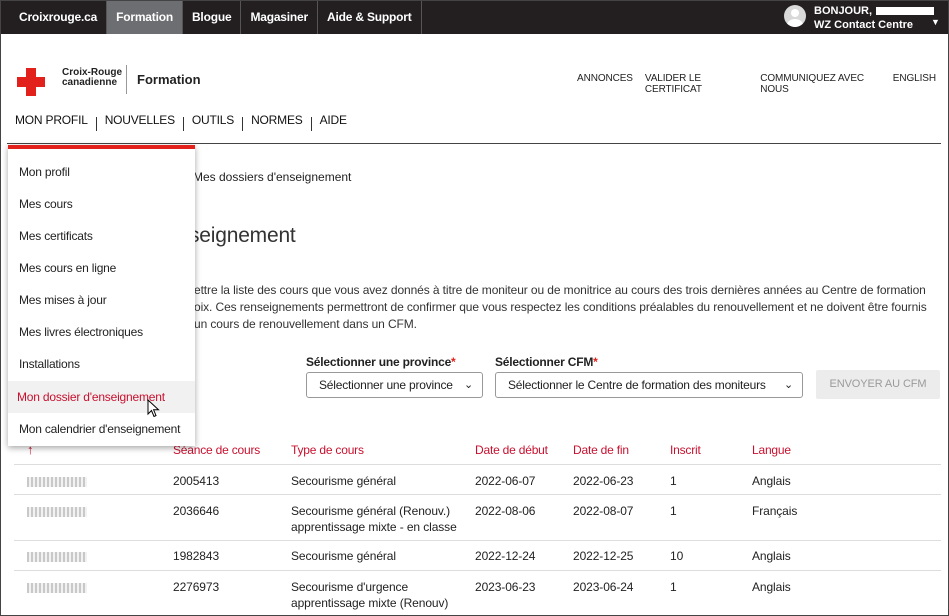  Describe the element at coordinates (212, 17) in the screenshot. I see `topnav-blogue: Blogue` at that location.